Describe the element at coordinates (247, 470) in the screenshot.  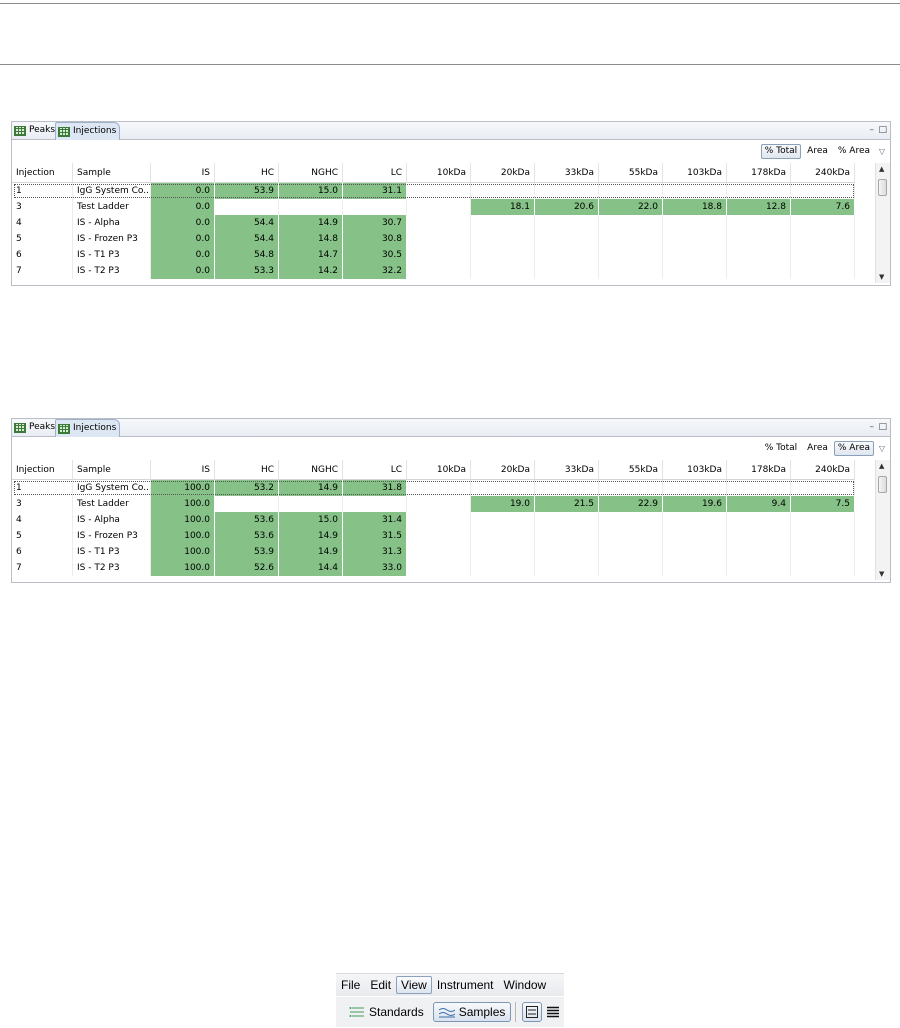
I see `column-header-hc: HC` at that location.